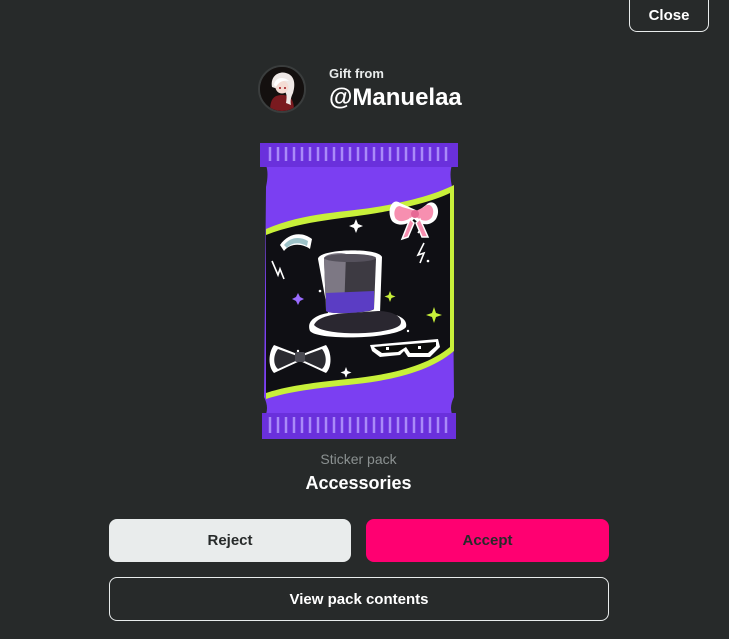  Describe the element at coordinates (358, 459) in the screenshot. I see `pack-type-label: Sticker pack` at that location.